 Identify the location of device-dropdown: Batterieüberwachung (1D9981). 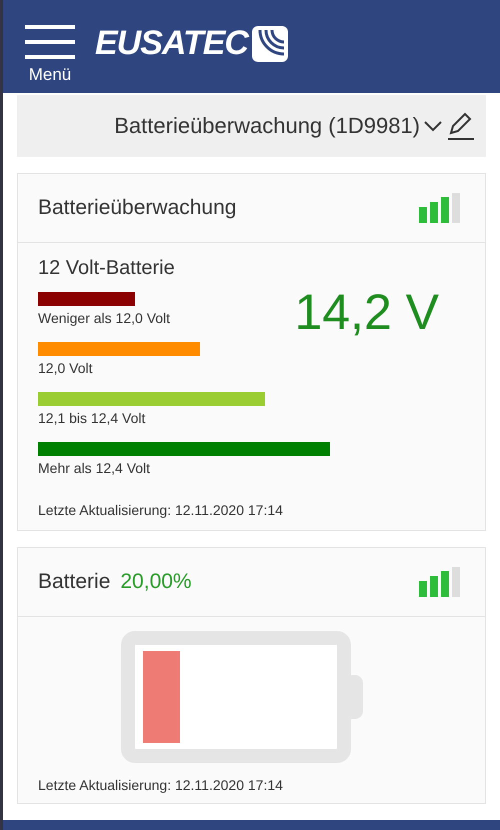
(251, 126).